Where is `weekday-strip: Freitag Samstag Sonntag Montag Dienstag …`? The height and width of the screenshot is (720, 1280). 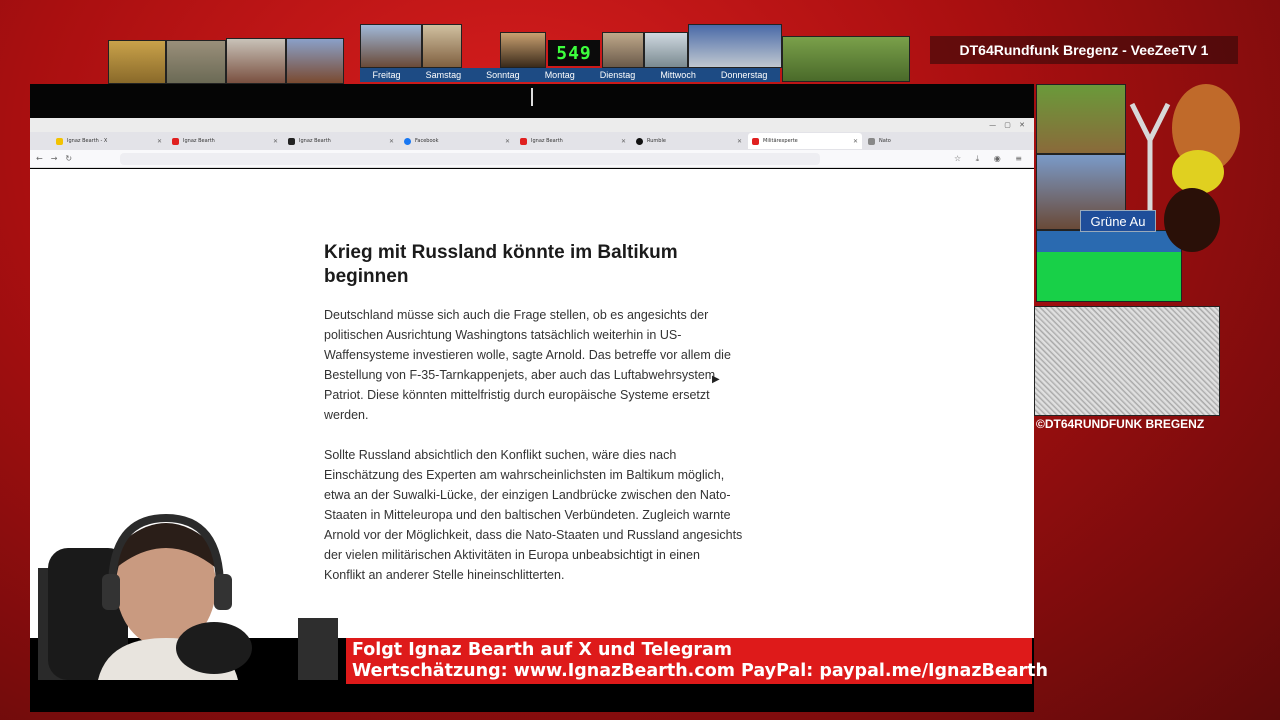 weekday-strip: Freitag Samstag Sonntag Montag Dienstag … is located at coordinates (570, 75).